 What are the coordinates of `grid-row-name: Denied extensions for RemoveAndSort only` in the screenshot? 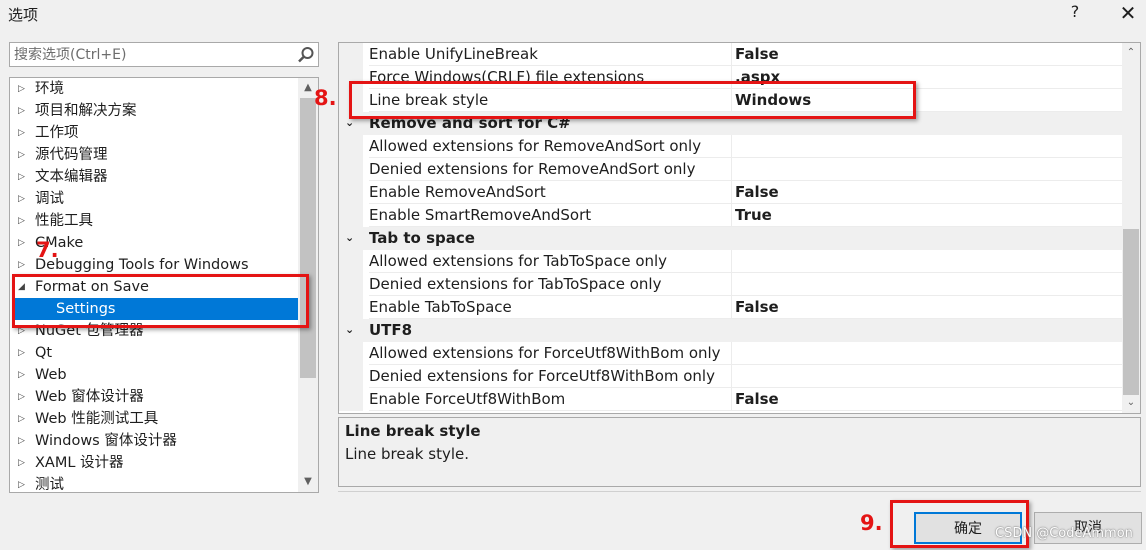 It's located at (550, 169).